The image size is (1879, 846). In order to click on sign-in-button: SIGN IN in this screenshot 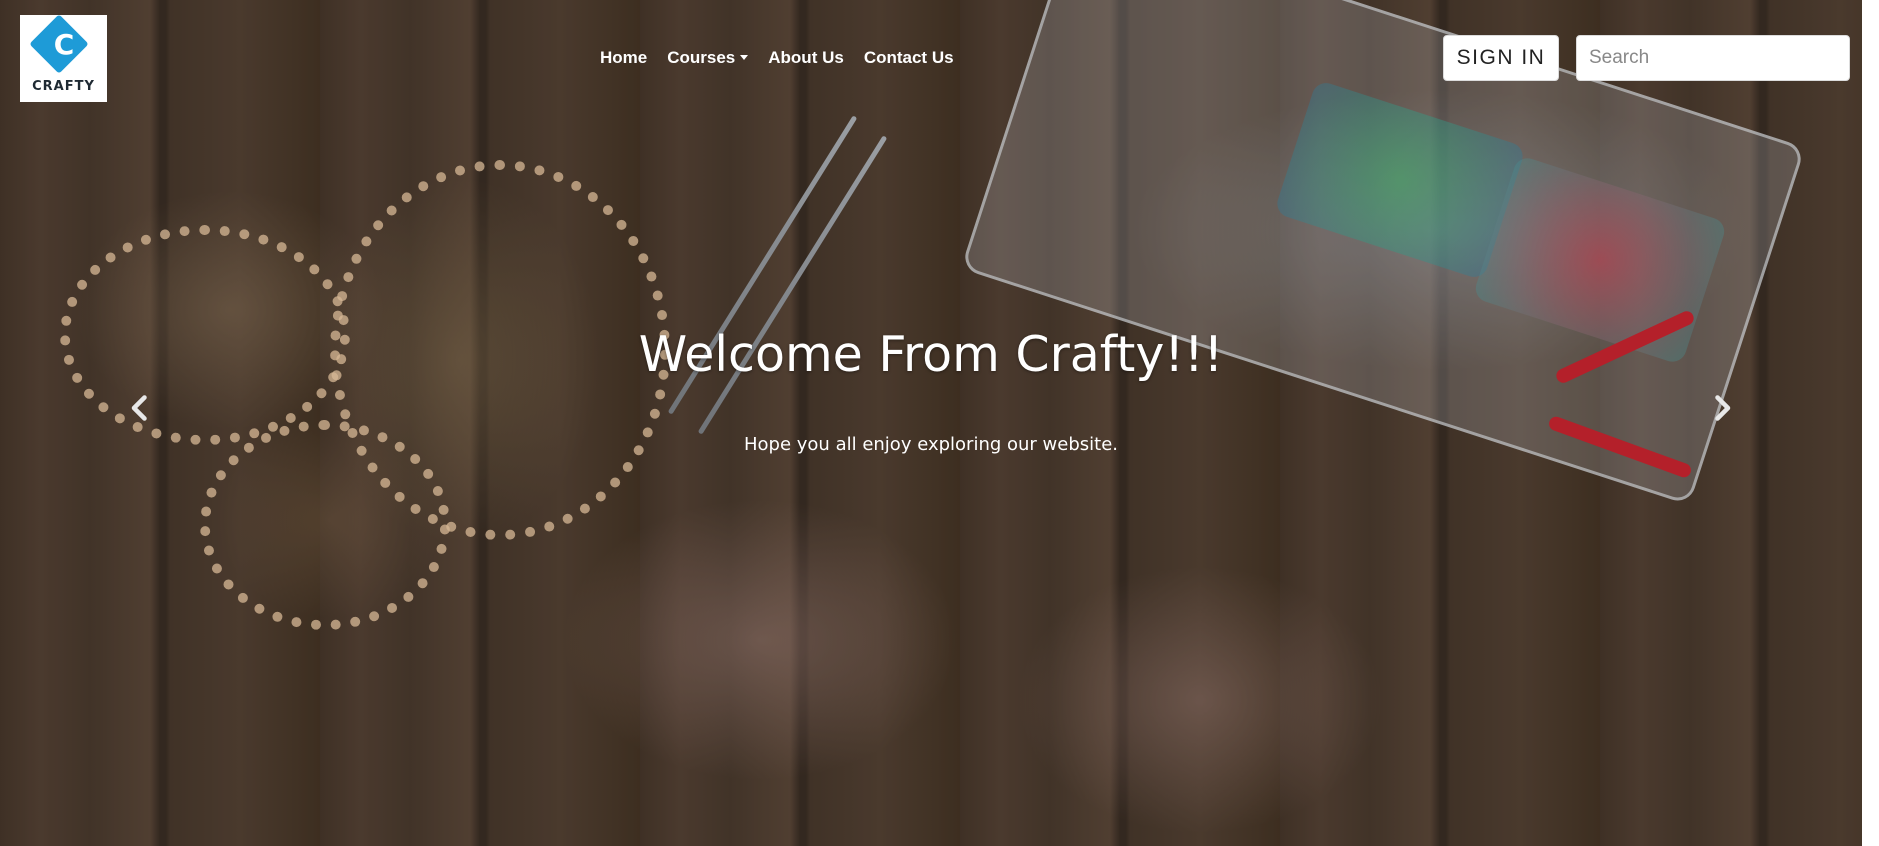, I will do `click(1501, 58)`.